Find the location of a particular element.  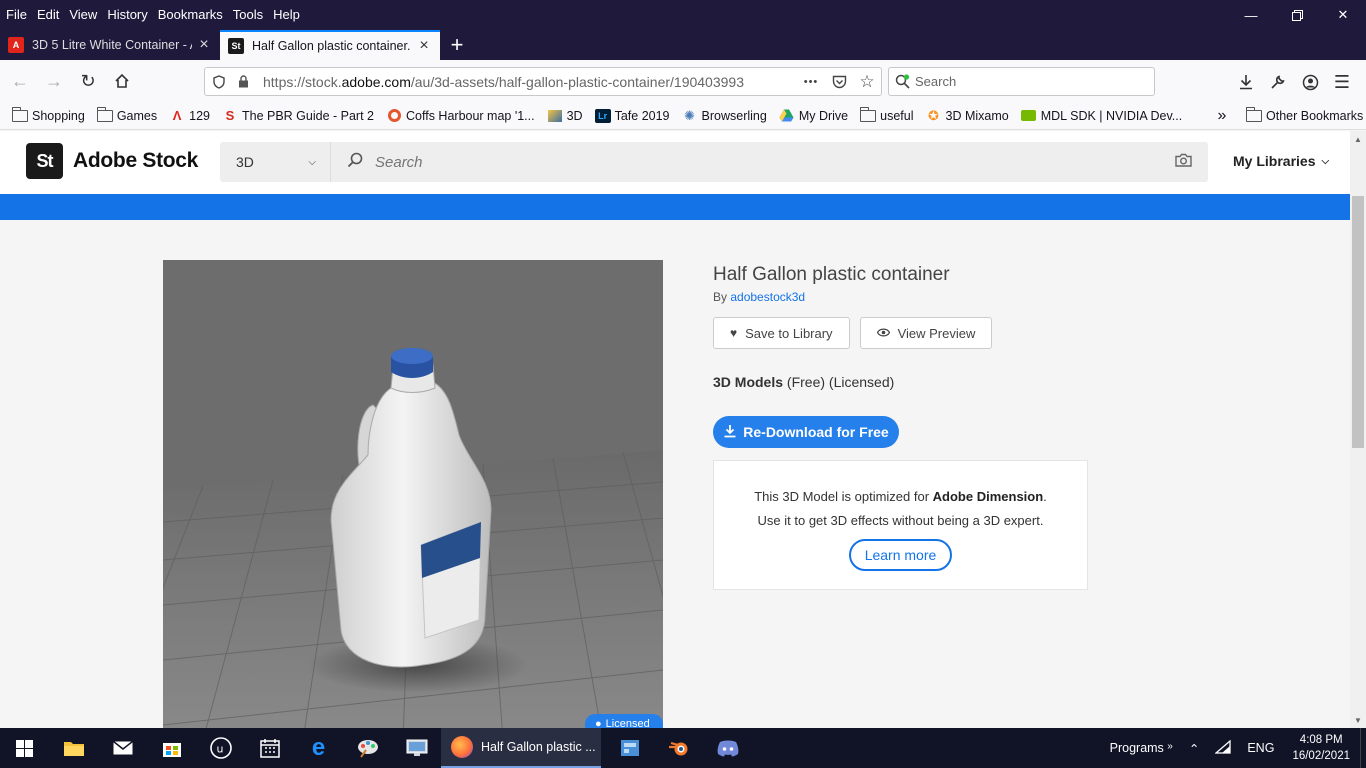

stock-search-input is located at coordinates (765, 162).